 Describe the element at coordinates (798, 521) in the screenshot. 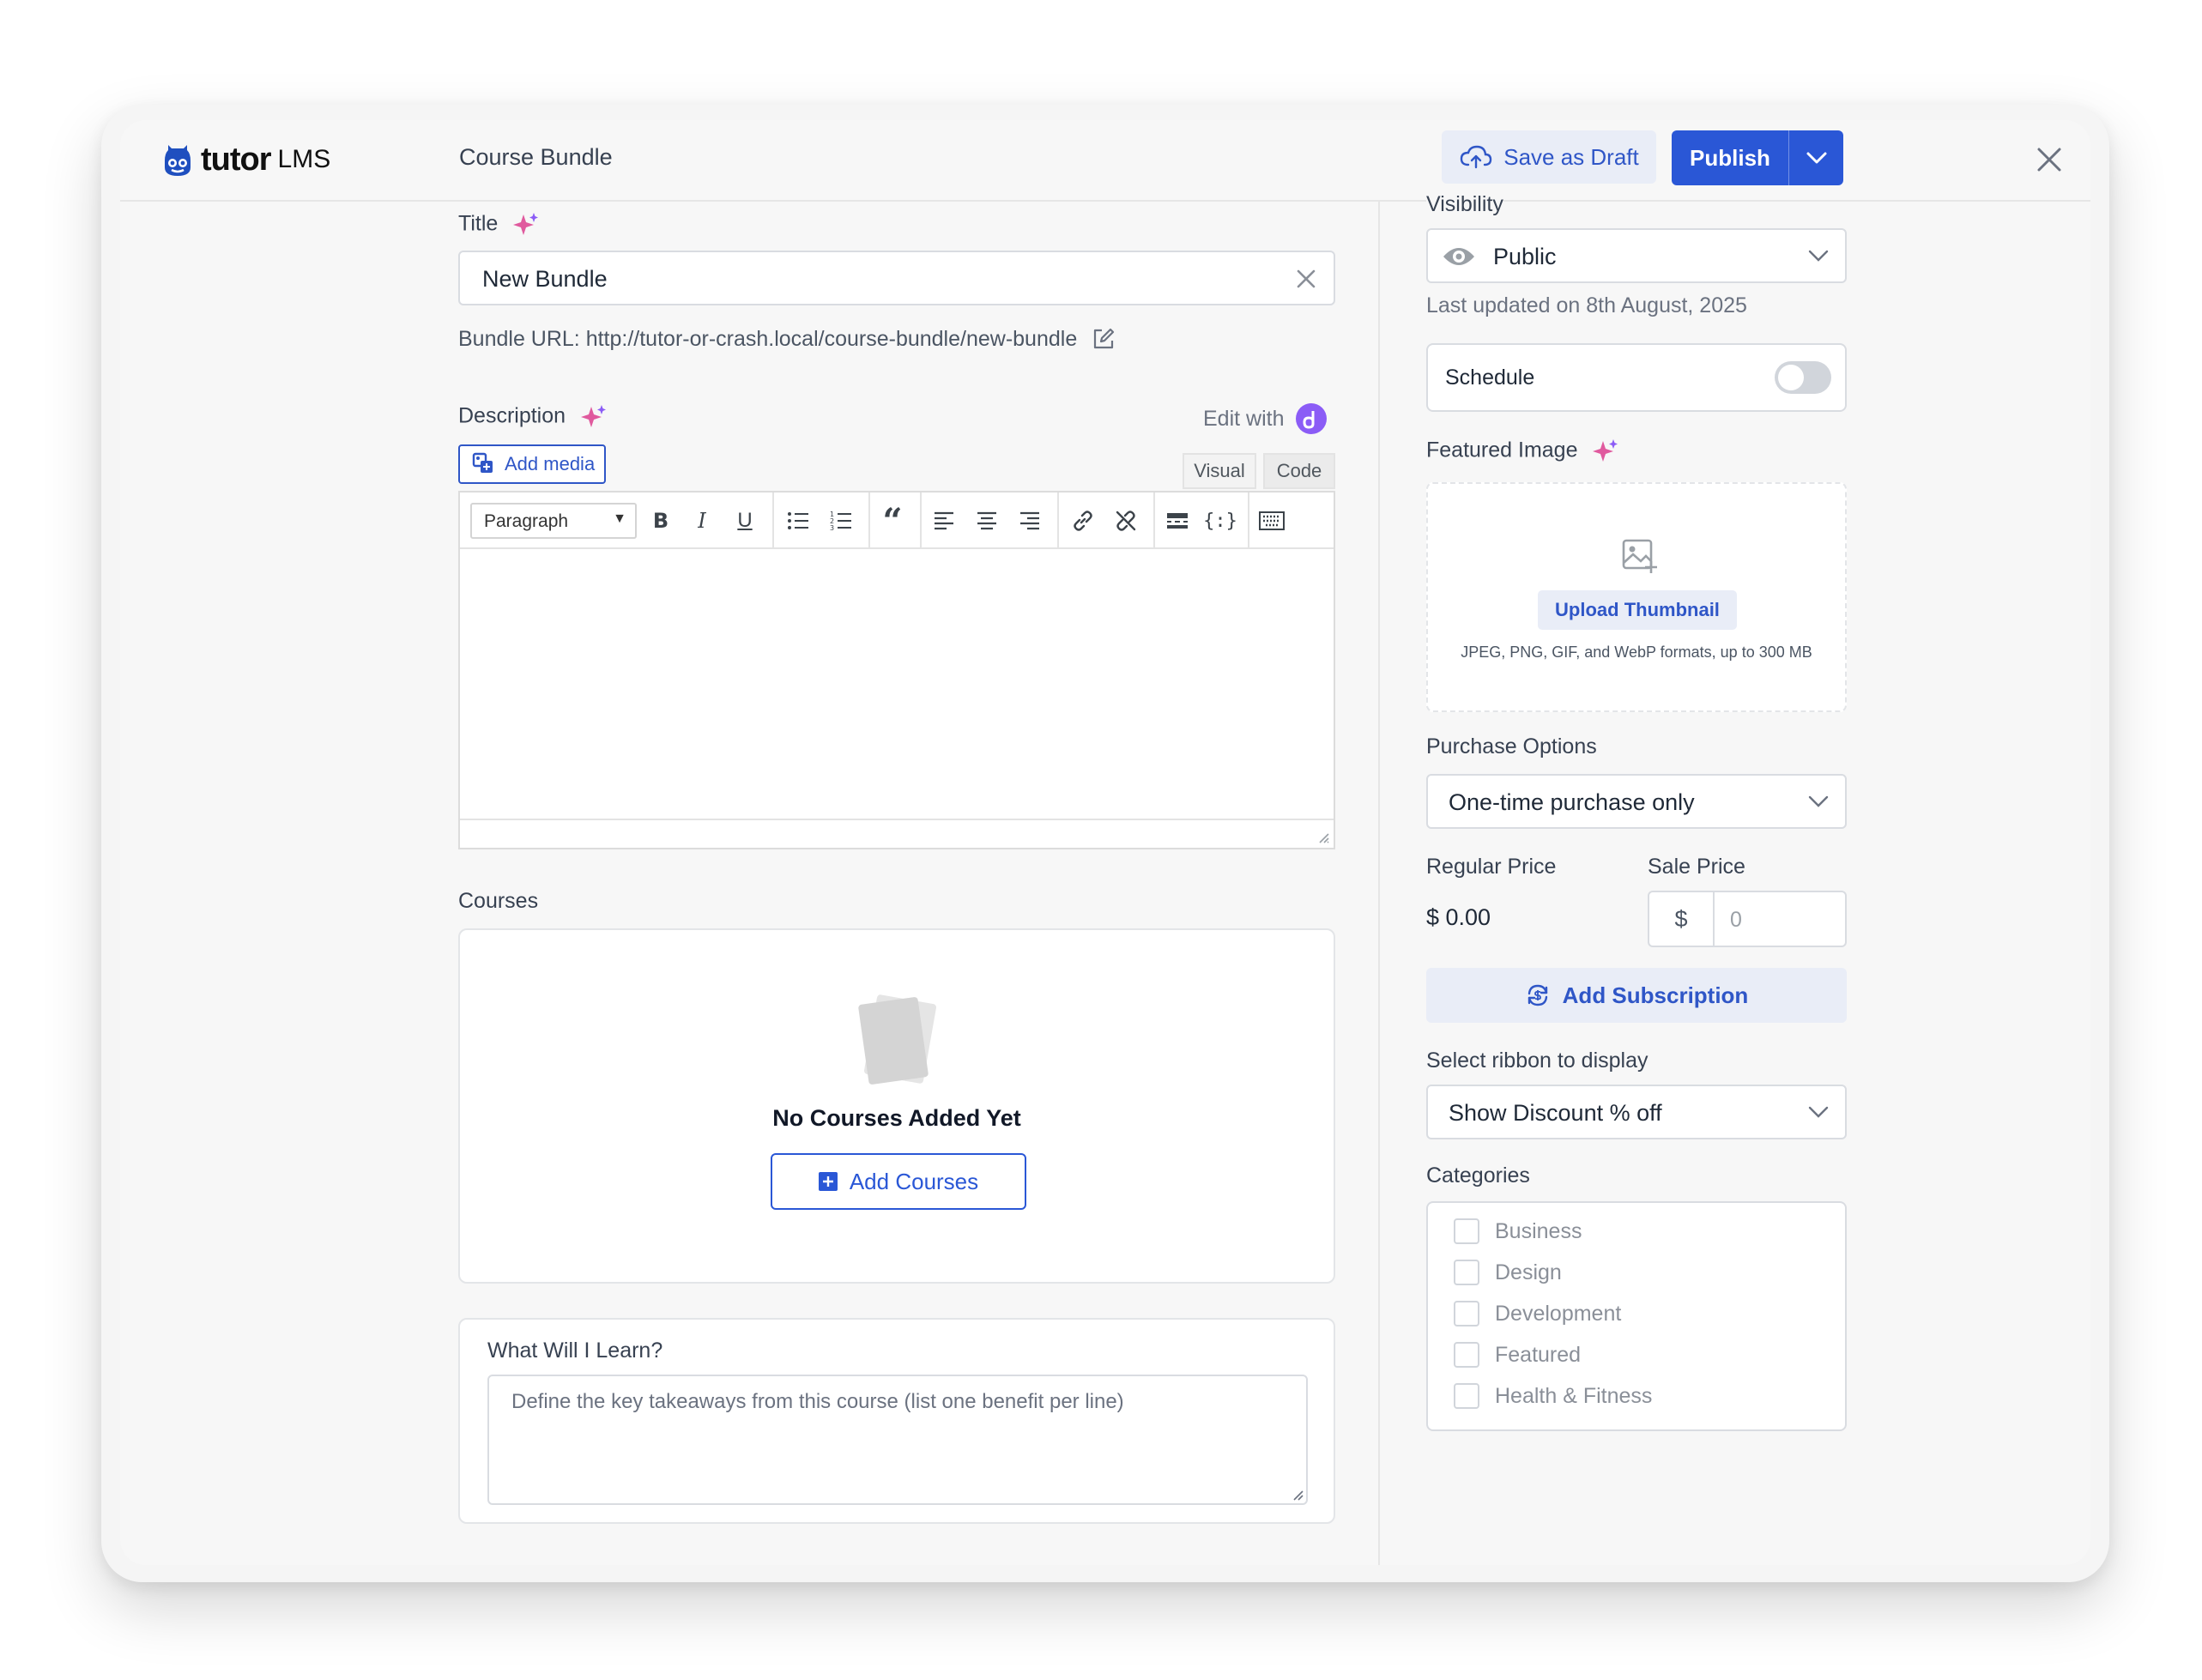

I see `bullet-list-icon` at that location.